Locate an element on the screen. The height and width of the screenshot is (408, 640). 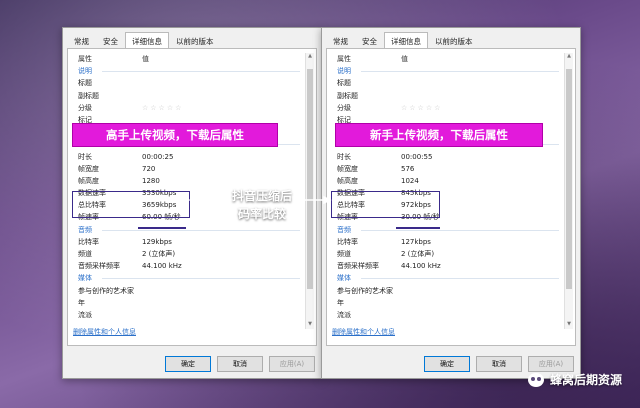
property-value: 1280 is located at coordinates (151, 180).